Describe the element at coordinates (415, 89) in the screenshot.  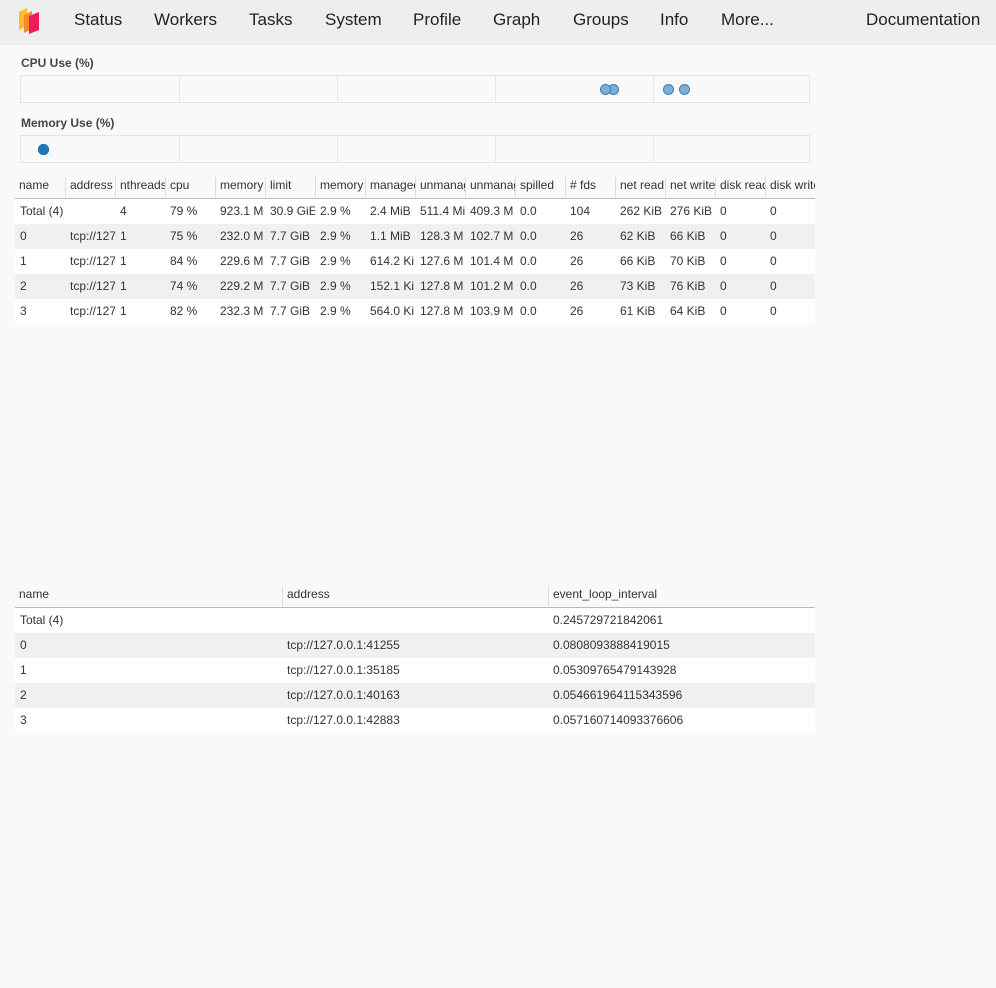
I see `cpu-use-plot` at that location.